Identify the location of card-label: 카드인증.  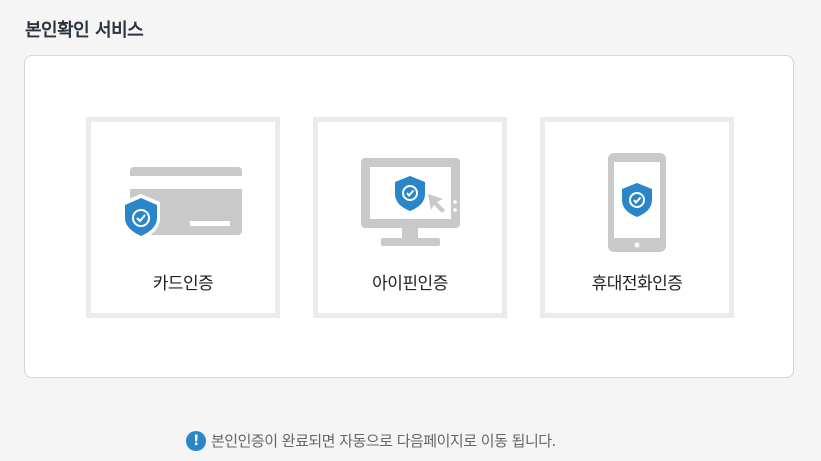
(183, 284).